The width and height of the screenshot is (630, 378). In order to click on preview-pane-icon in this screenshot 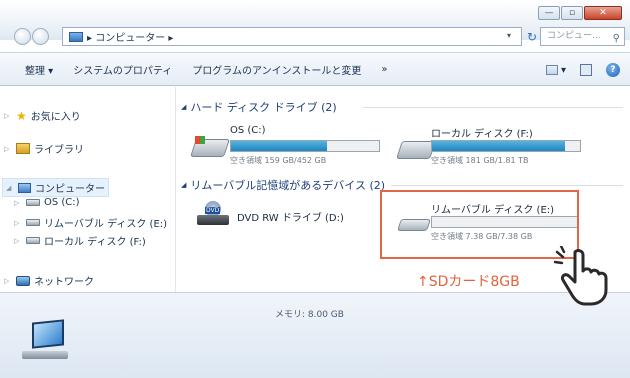, I will do `click(586, 70)`.